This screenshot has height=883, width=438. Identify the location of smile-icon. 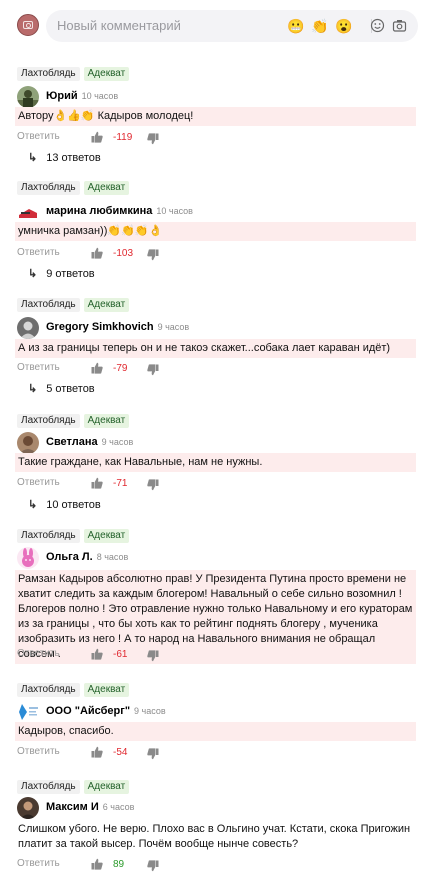
(377, 25).